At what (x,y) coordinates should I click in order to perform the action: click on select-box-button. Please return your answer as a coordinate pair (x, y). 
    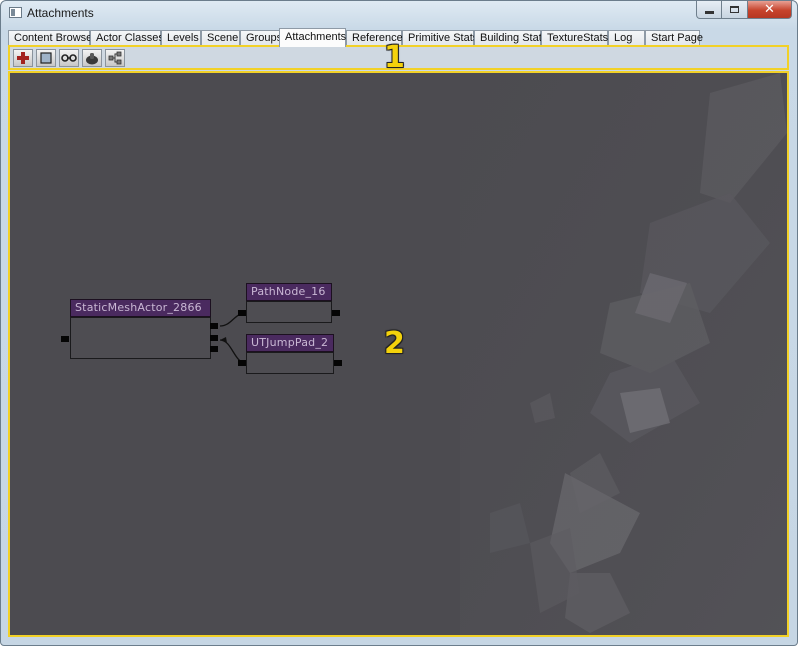
    Looking at the image, I should click on (46, 58).